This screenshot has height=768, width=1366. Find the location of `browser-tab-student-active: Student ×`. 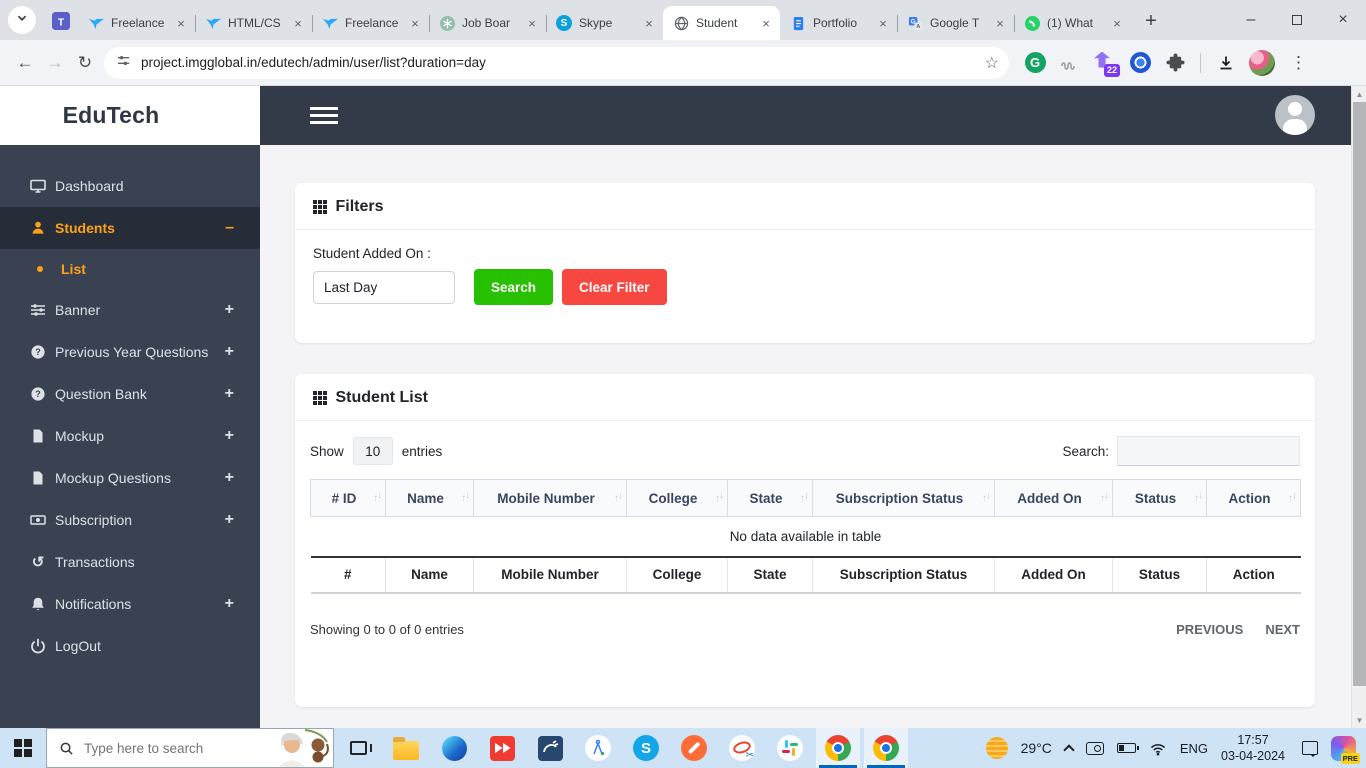

browser-tab-student-active: Student × is located at coordinates (721, 23).